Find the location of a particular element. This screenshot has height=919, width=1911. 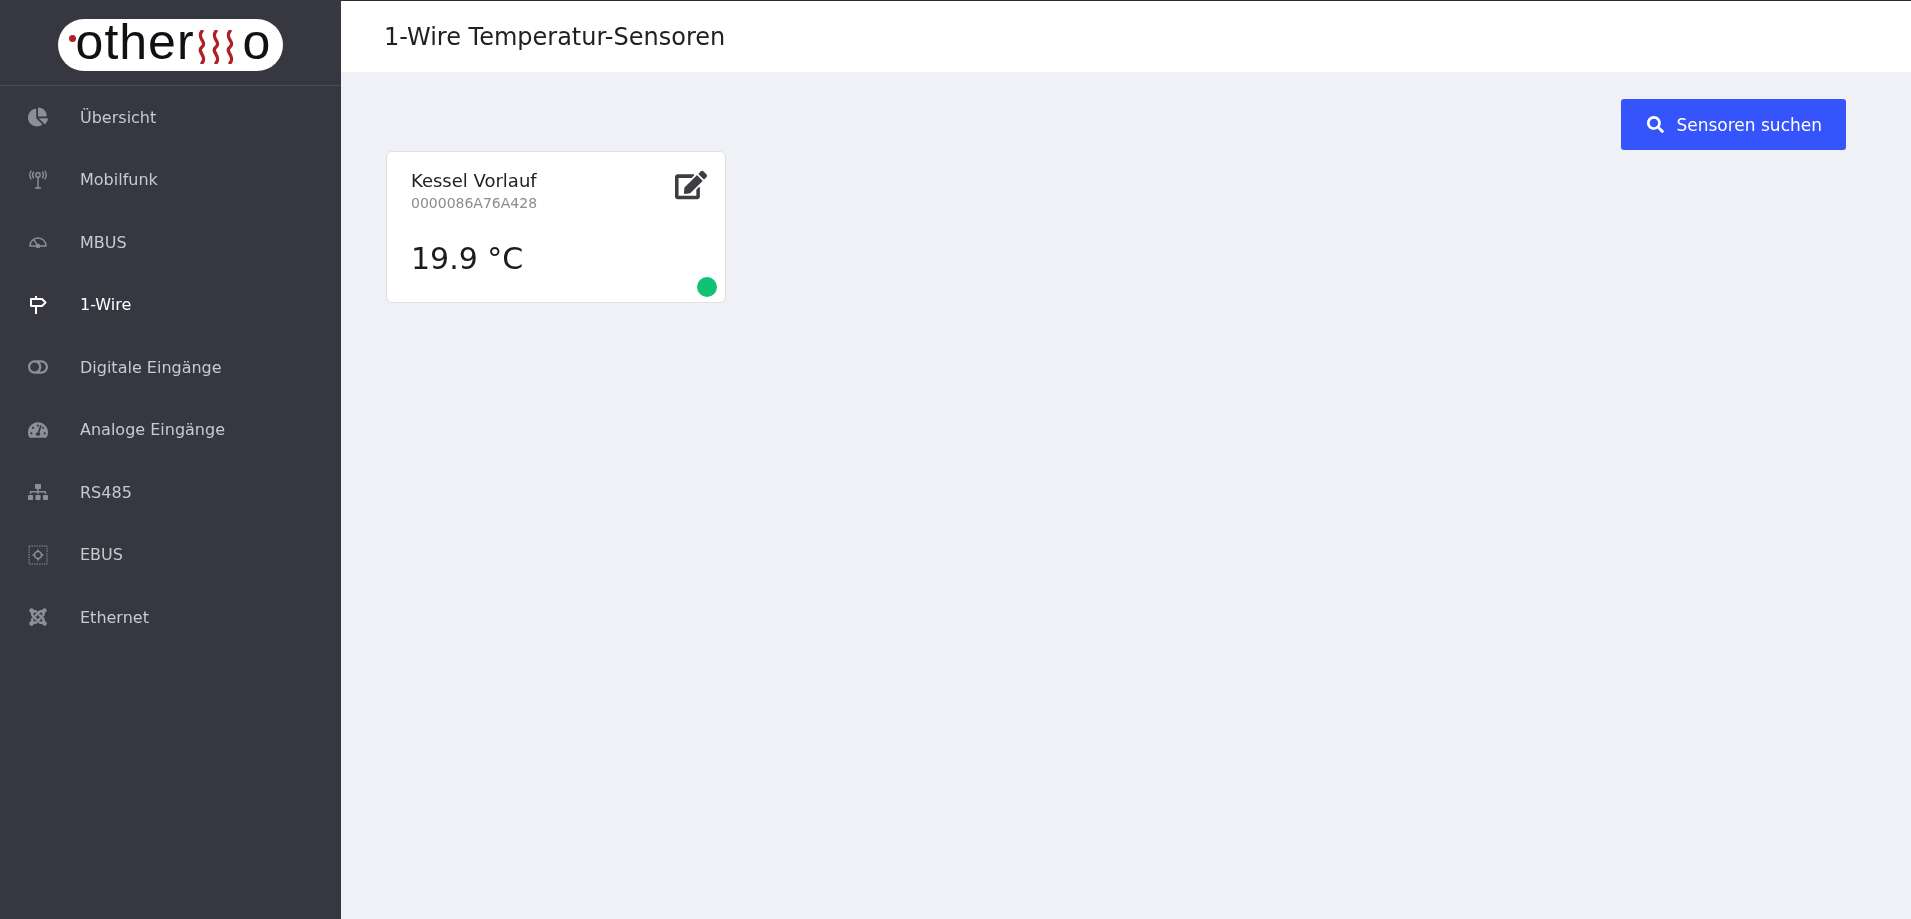

dot-icon is located at coordinates (72, 38).